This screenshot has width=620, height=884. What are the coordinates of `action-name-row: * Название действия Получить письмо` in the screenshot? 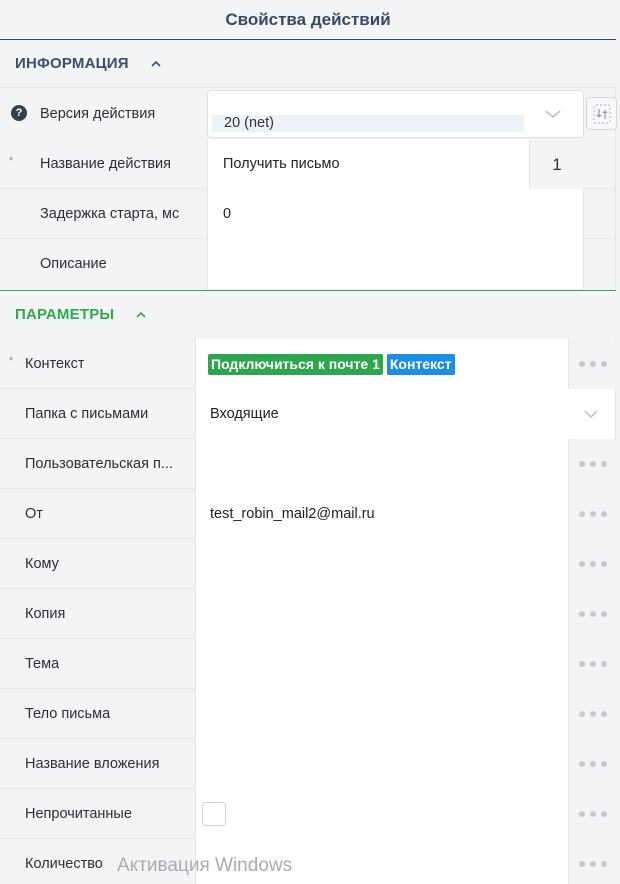 It's located at (308, 164).